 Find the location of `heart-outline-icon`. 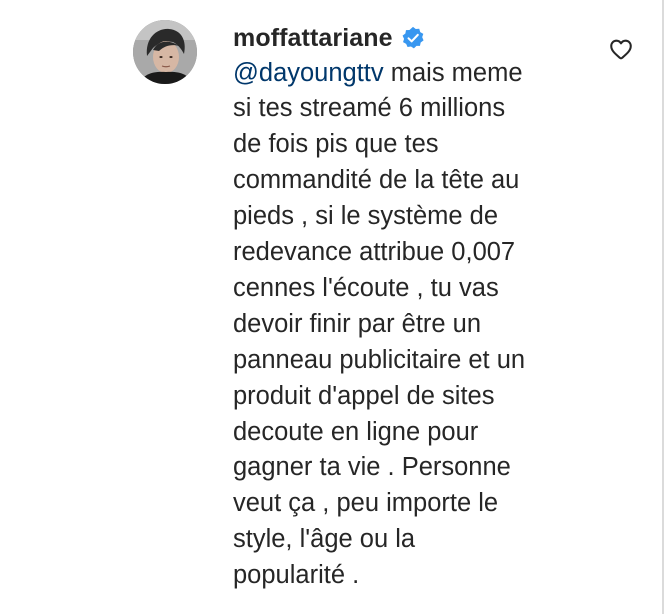

heart-outline-icon is located at coordinates (621, 49).